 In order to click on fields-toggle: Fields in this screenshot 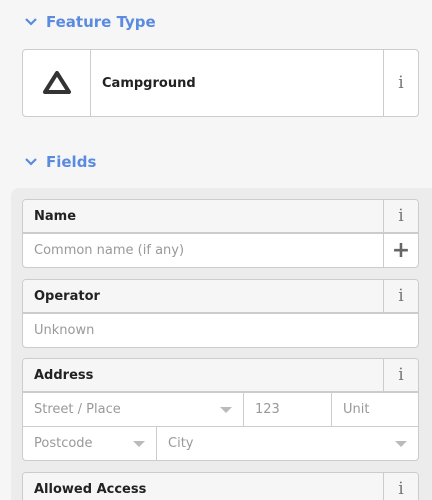, I will do `click(60, 162)`.